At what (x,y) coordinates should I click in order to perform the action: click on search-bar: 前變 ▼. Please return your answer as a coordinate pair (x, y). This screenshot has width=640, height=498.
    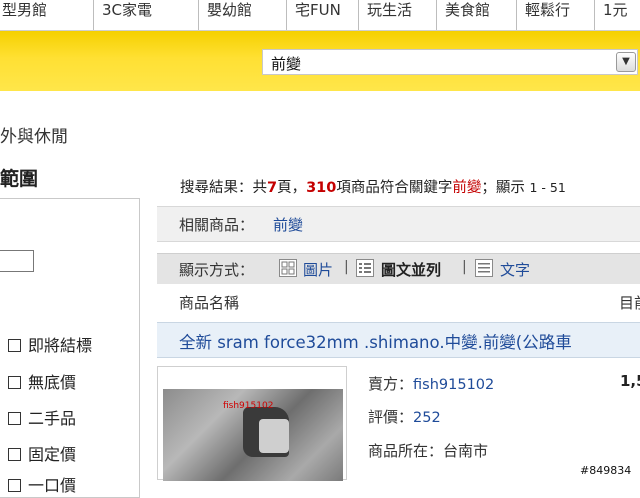
    Looking at the image, I should click on (320, 61).